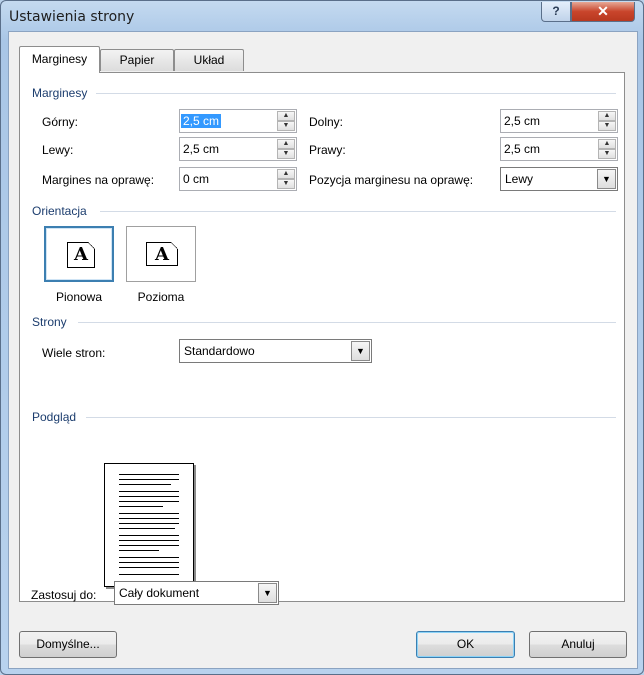  I want to click on bottom-margin-label: Dolny:, so click(326, 122).